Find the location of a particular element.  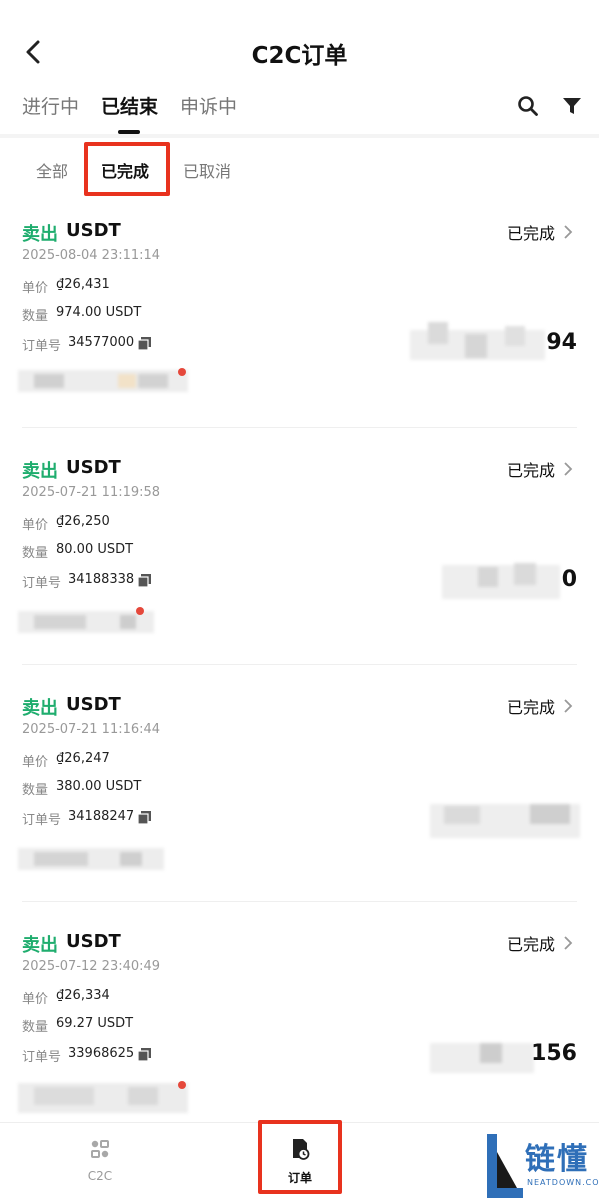

order-no-value: 33968625 is located at coordinates (101, 1053).